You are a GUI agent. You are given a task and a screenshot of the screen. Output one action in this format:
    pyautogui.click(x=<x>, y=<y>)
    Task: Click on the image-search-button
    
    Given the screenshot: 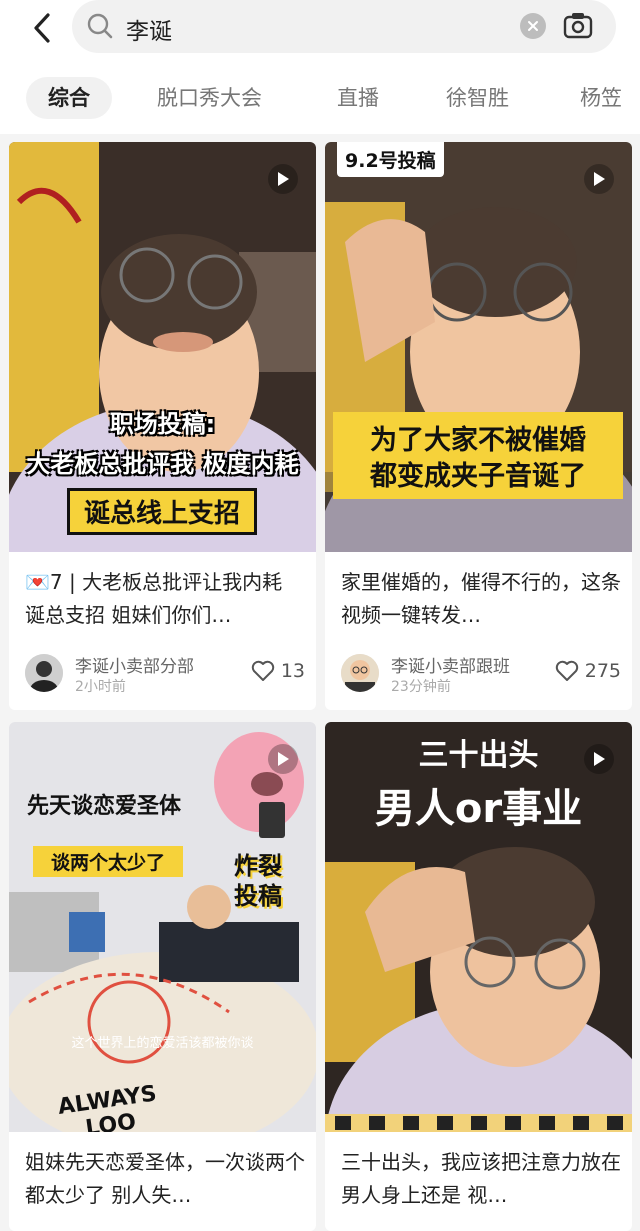 What is the action you would take?
    pyautogui.click(x=578, y=28)
    